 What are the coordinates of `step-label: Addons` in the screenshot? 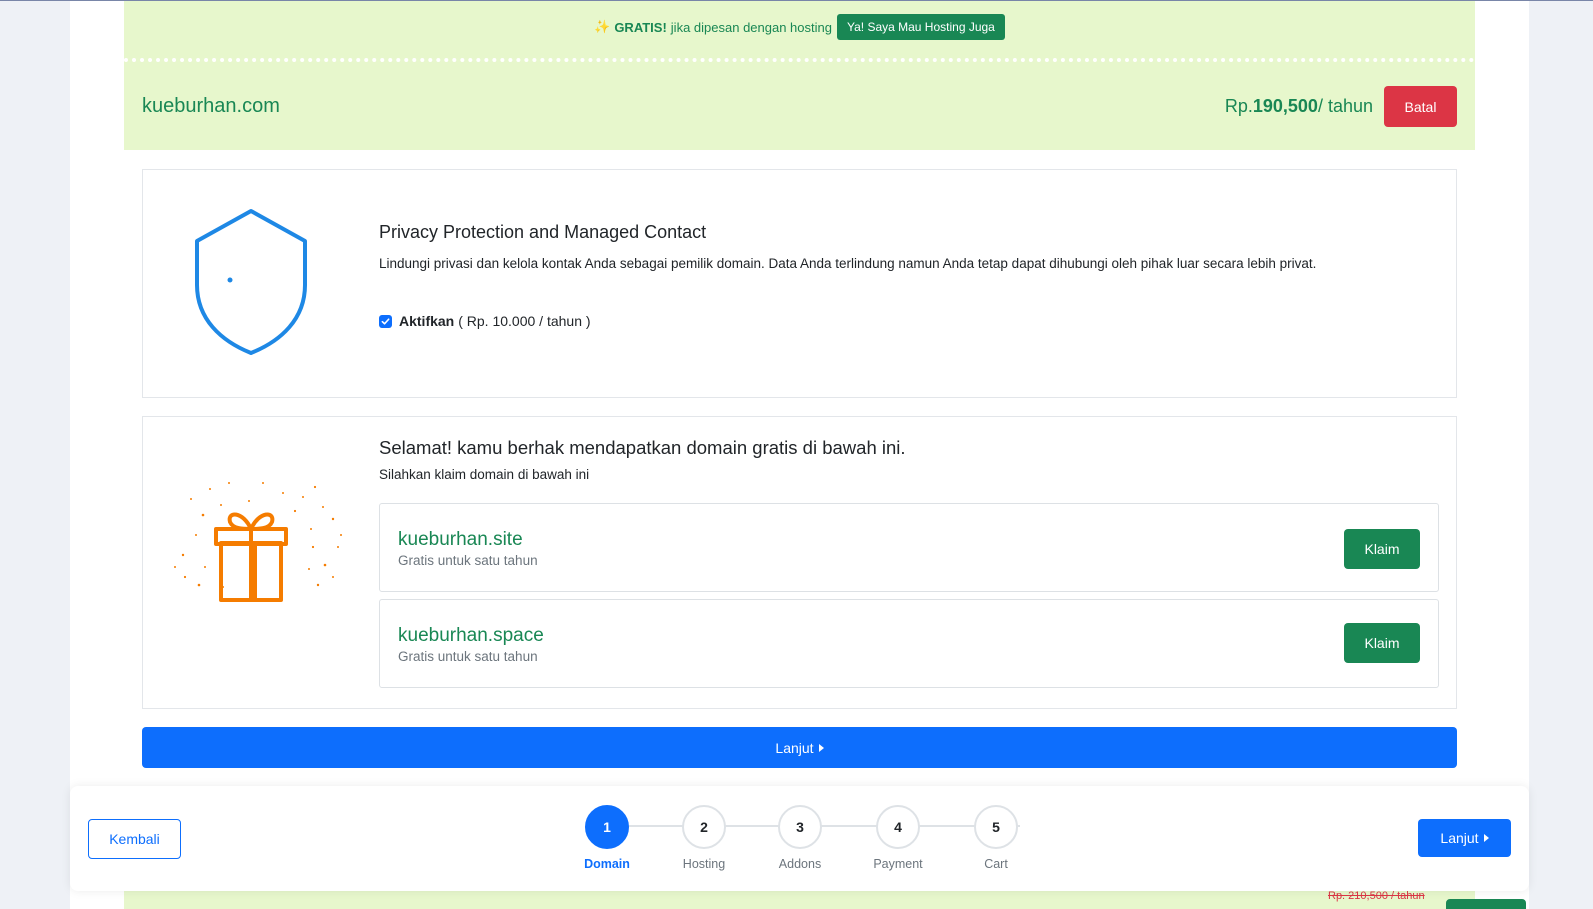 It's located at (800, 864).